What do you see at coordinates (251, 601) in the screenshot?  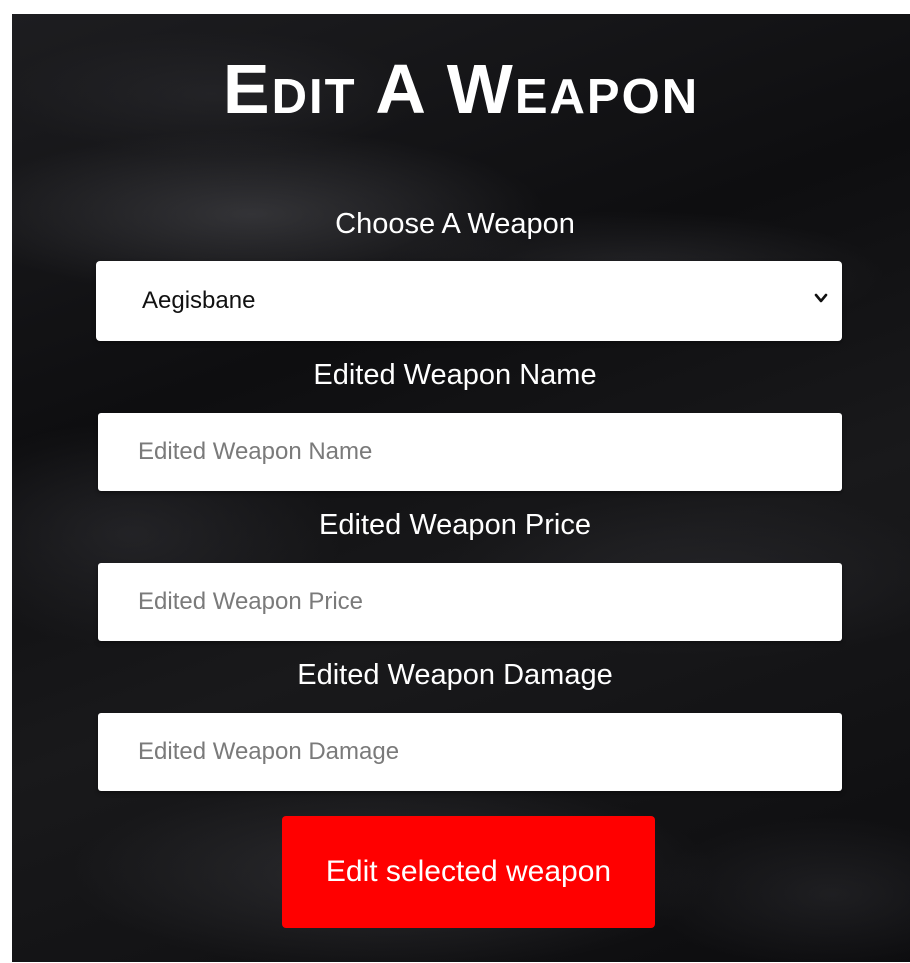 I see `edited-price-placeholder: Edited Weapon Price` at bounding box center [251, 601].